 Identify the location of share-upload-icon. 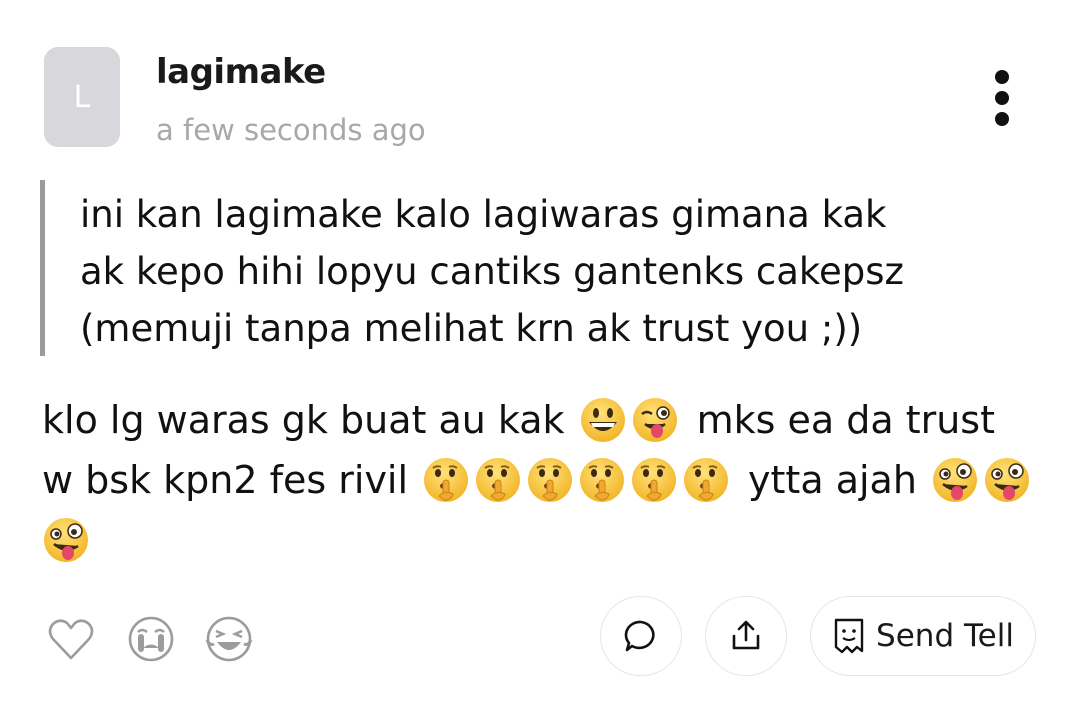
(746, 635).